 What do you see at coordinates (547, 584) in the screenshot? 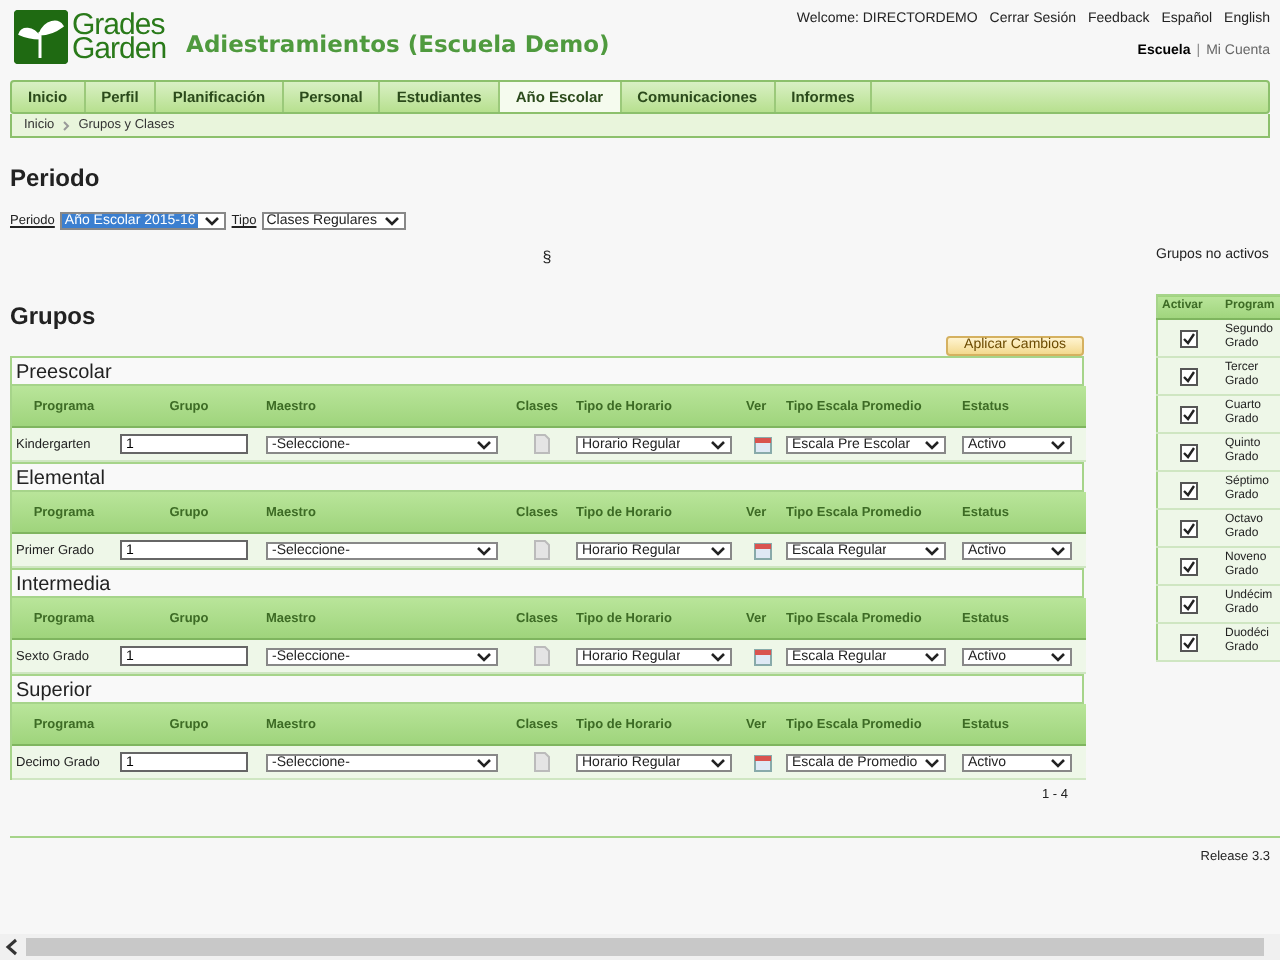
I see `group-section-title: Intermedia` at bounding box center [547, 584].